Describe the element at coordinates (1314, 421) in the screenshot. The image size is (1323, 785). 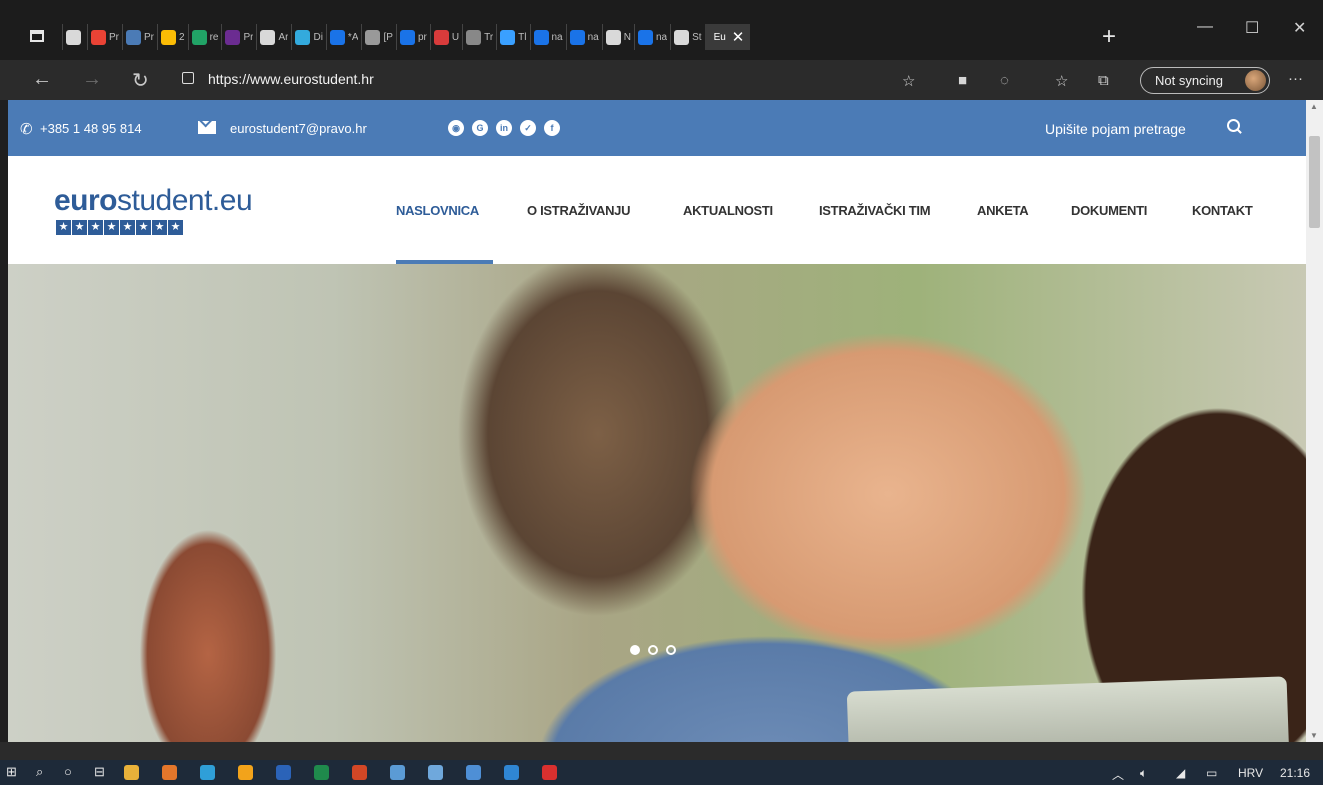
I see `page-scrollbar: ▲ ▼` at that location.